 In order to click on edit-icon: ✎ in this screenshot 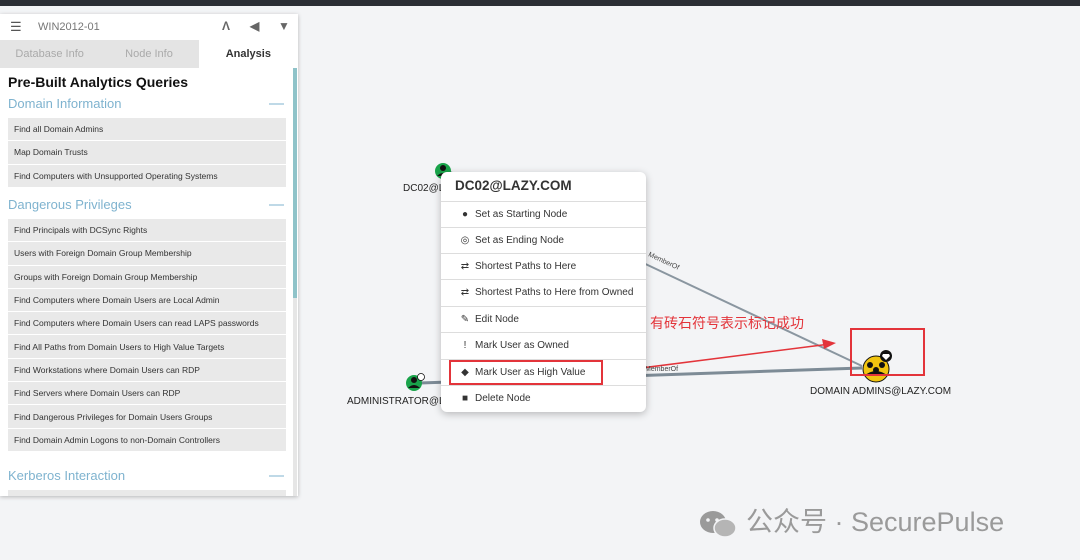, I will do `click(465, 319)`.